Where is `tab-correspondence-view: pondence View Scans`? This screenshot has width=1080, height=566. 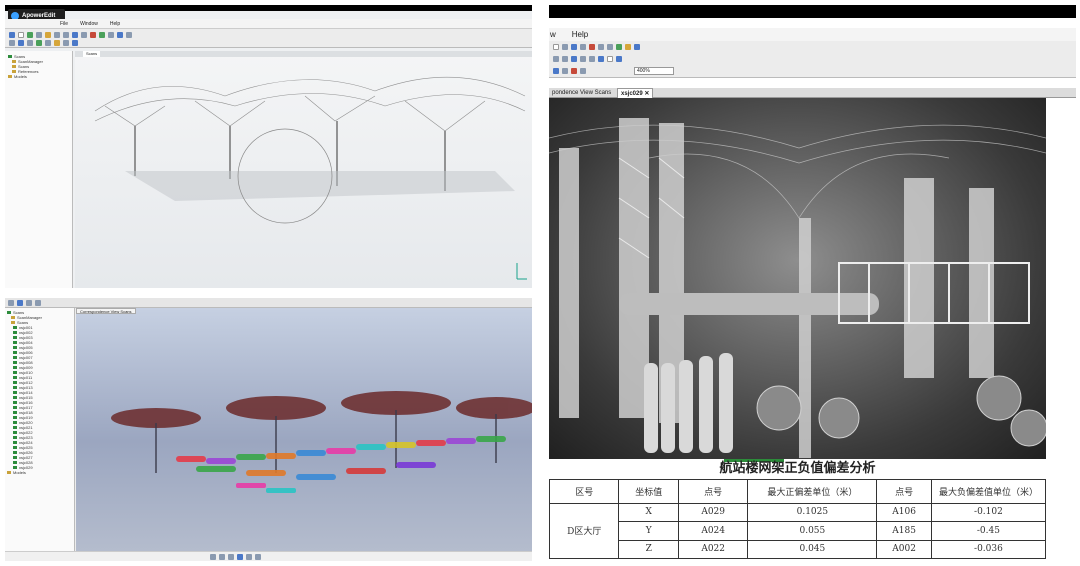
tab-correspondence-view: pondence View Scans is located at coordinates (581, 93).